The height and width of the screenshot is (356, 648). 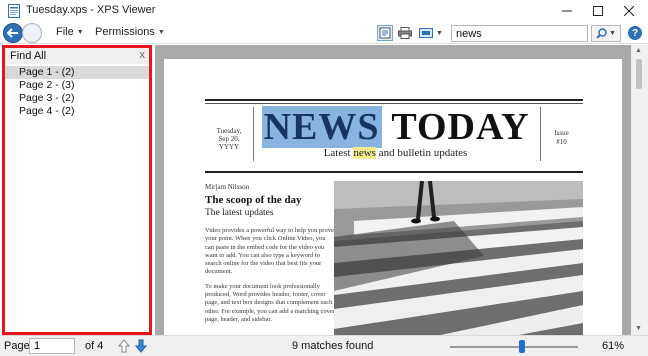 I want to click on article-headline: The scoop of the day, so click(x=253, y=200).